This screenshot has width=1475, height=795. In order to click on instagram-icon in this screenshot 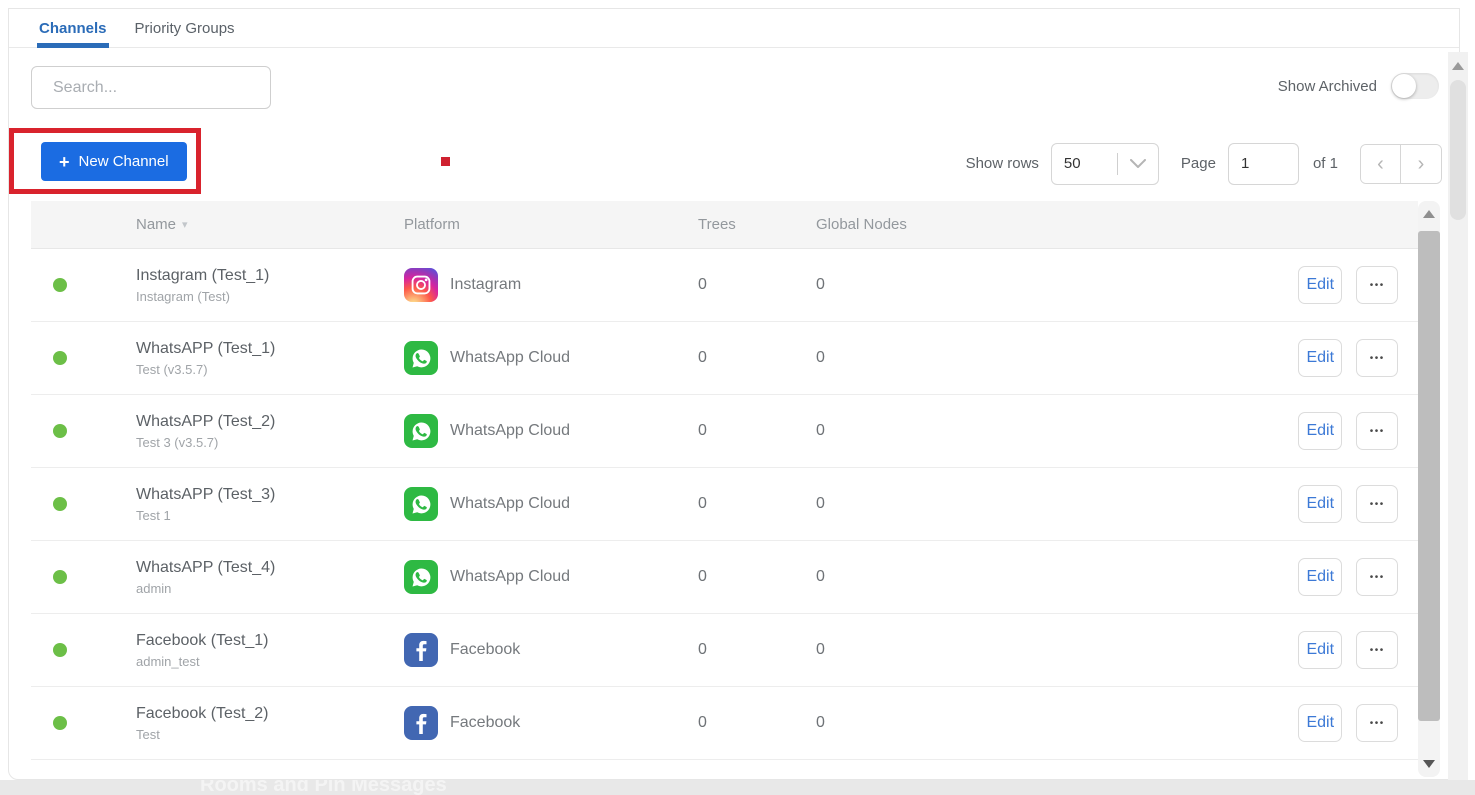, I will do `click(421, 285)`.